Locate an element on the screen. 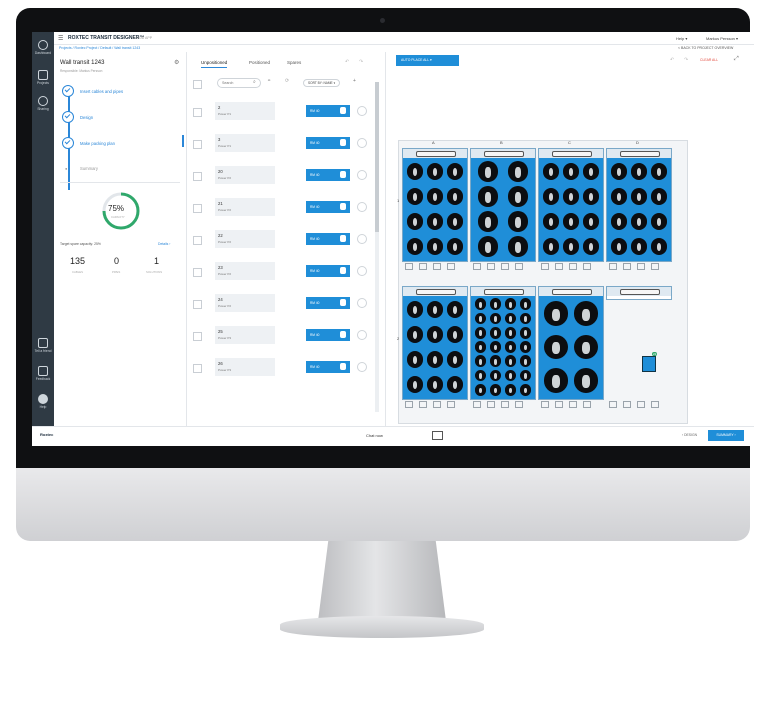  table-row: 3 Power P1 RM 40 is located at coordinates (282, 145).